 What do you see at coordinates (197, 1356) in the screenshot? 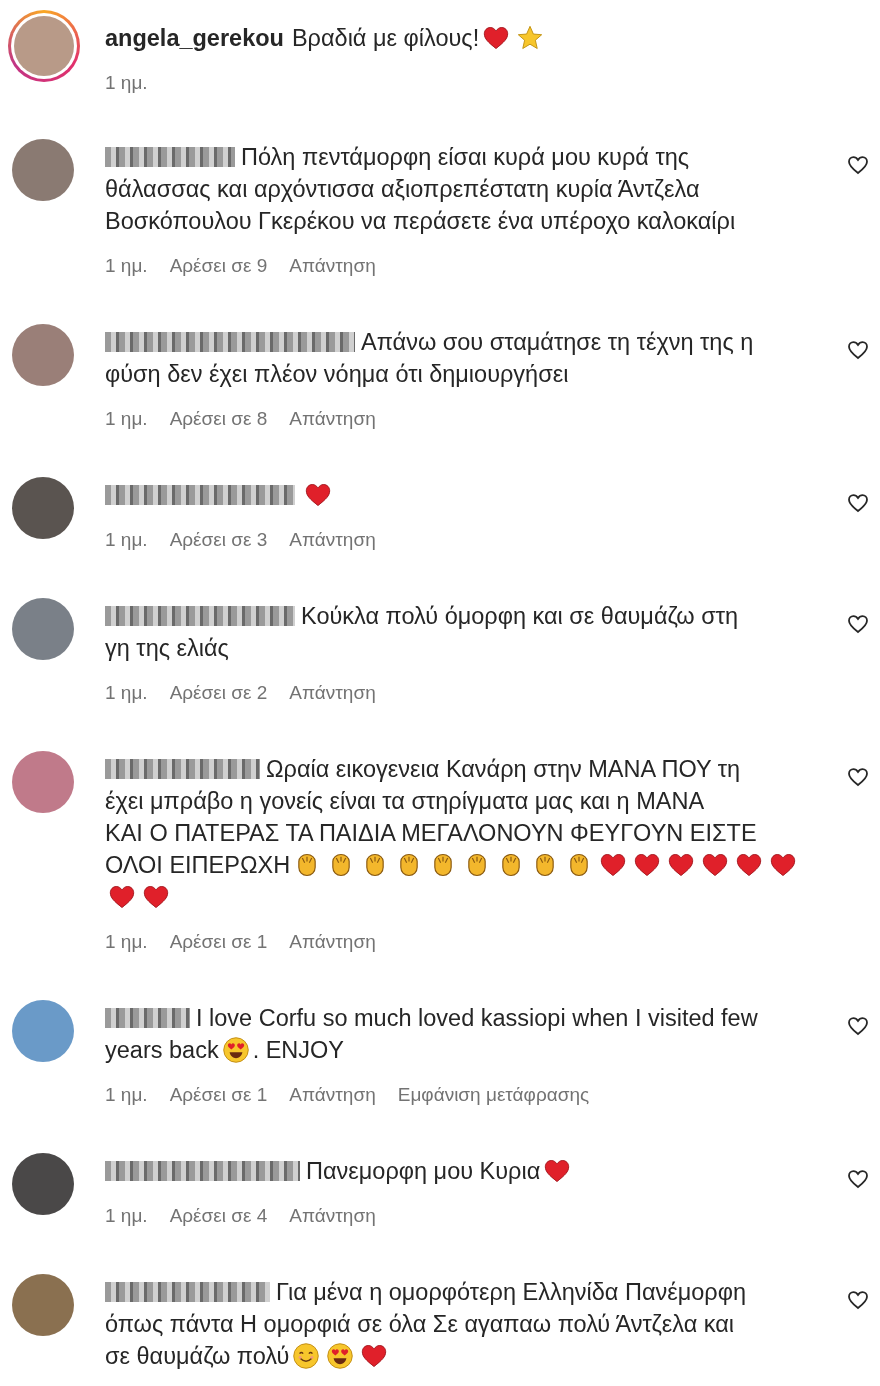
I see `comment-text: σε θαυμάζω πολύ` at bounding box center [197, 1356].